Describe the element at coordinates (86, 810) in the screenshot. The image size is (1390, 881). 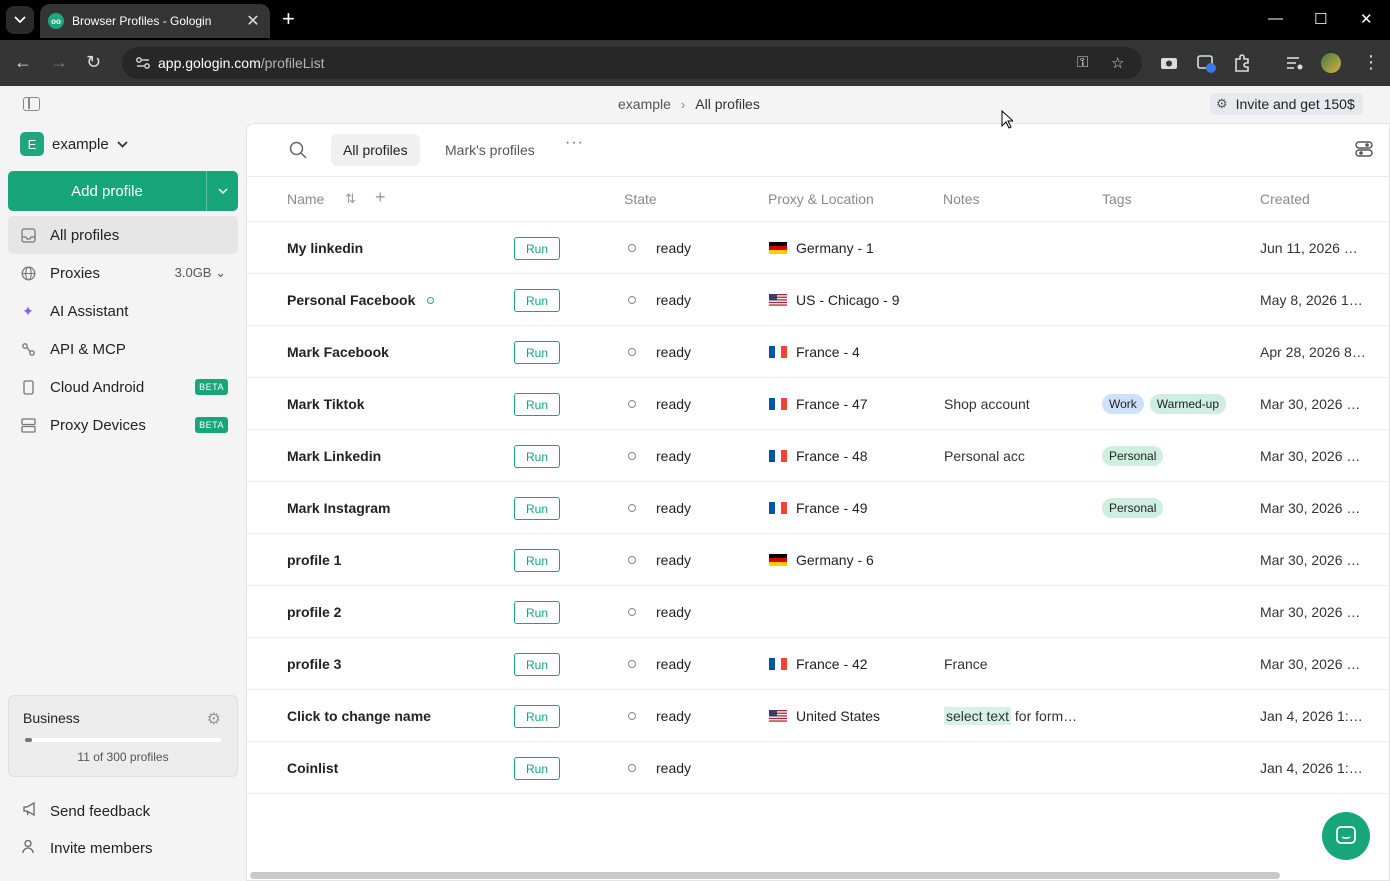
I see `send-feedback-link: Send feedback` at that location.